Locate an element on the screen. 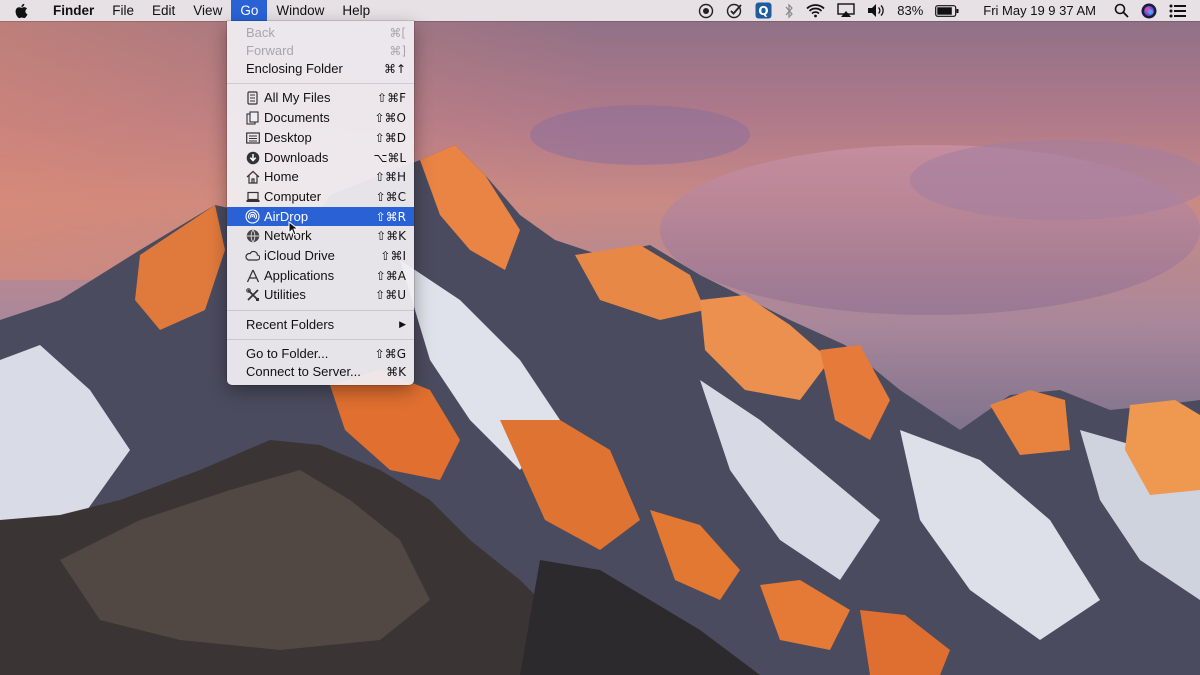  menu-item-desktop: Desktop ⇧⌘D is located at coordinates (320, 137).